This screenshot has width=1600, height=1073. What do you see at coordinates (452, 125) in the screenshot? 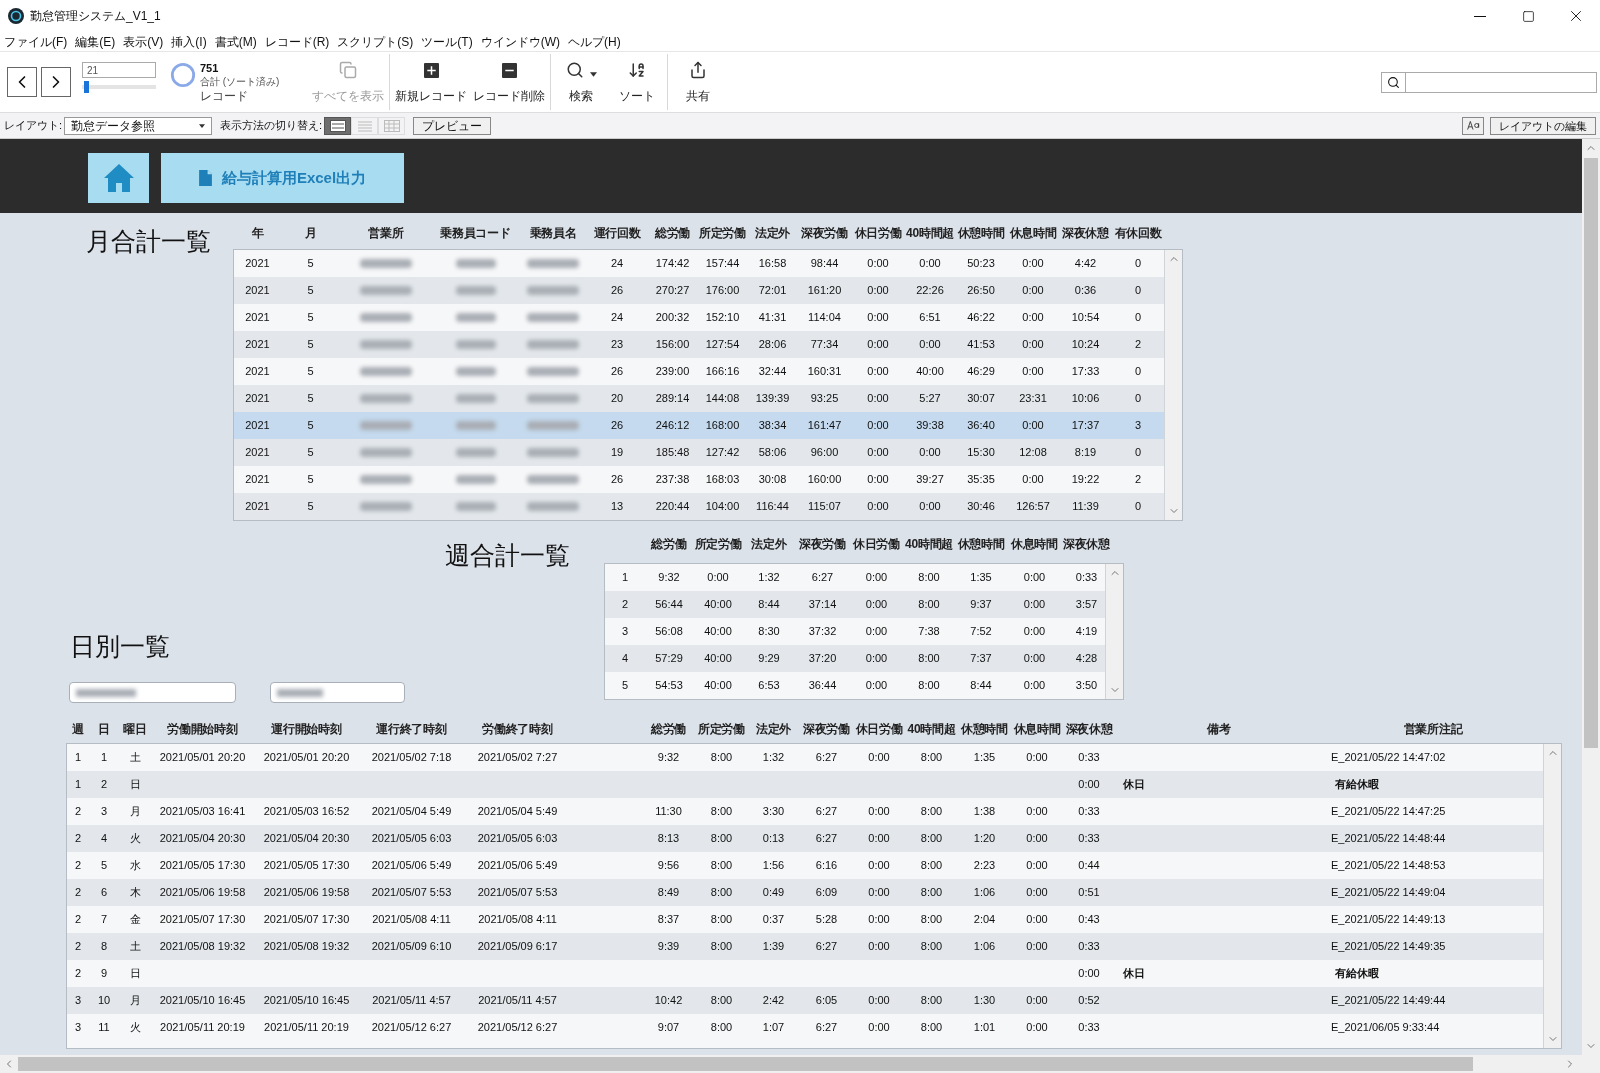
I see `preview-button: プレビュー` at bounding box center [452, 125].